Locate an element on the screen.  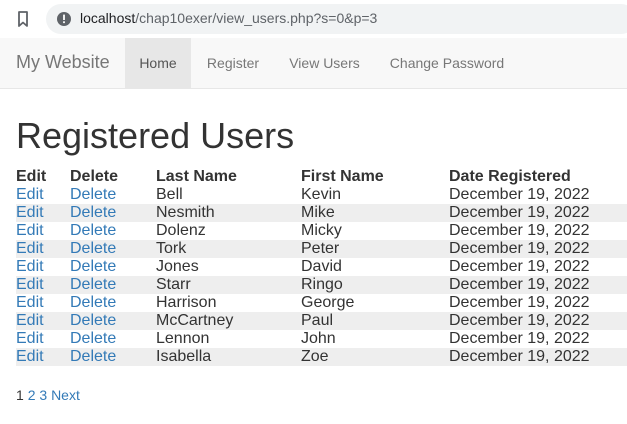
first-name-cell: David is located at coordinates (321, 266).